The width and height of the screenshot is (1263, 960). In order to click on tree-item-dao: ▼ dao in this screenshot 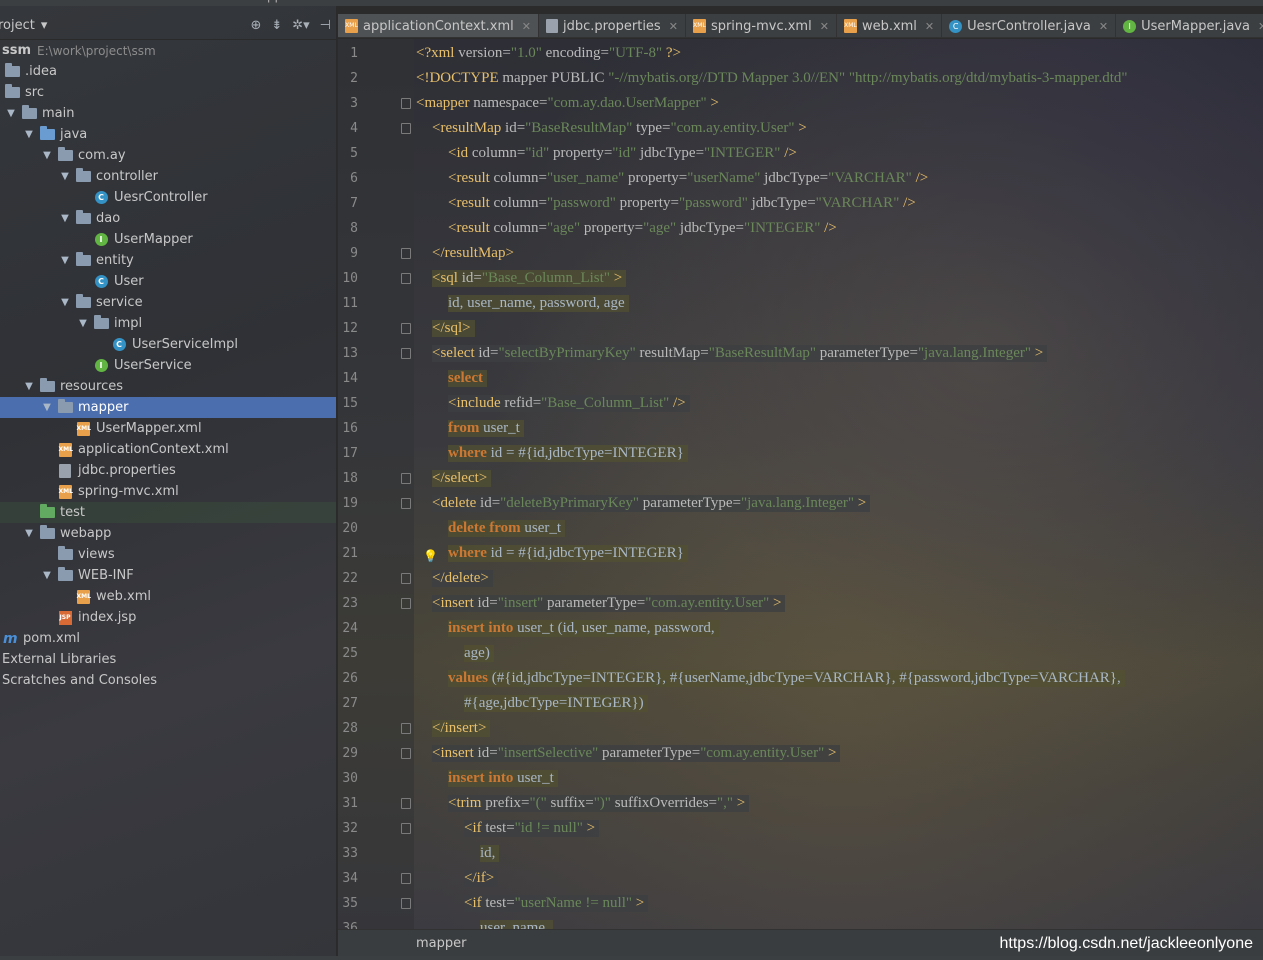, I will do `click(168, 218)`.